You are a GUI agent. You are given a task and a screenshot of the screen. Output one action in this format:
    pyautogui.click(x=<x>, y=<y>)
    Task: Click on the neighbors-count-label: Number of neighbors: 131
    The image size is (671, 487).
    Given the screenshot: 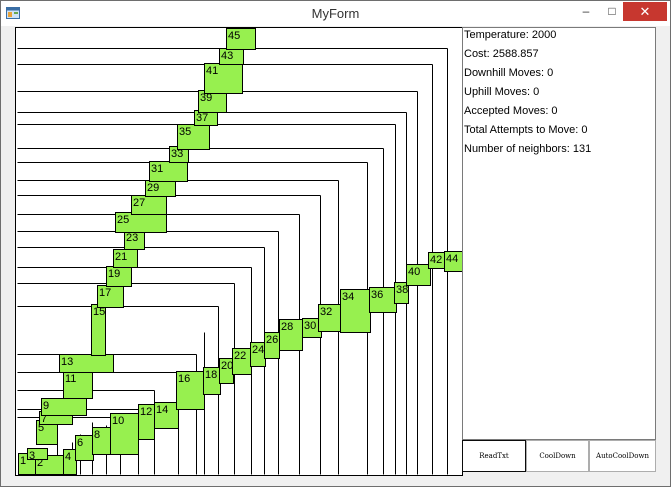 What is the action you would take?
    pyautogui.click(x=528, y=149)
    